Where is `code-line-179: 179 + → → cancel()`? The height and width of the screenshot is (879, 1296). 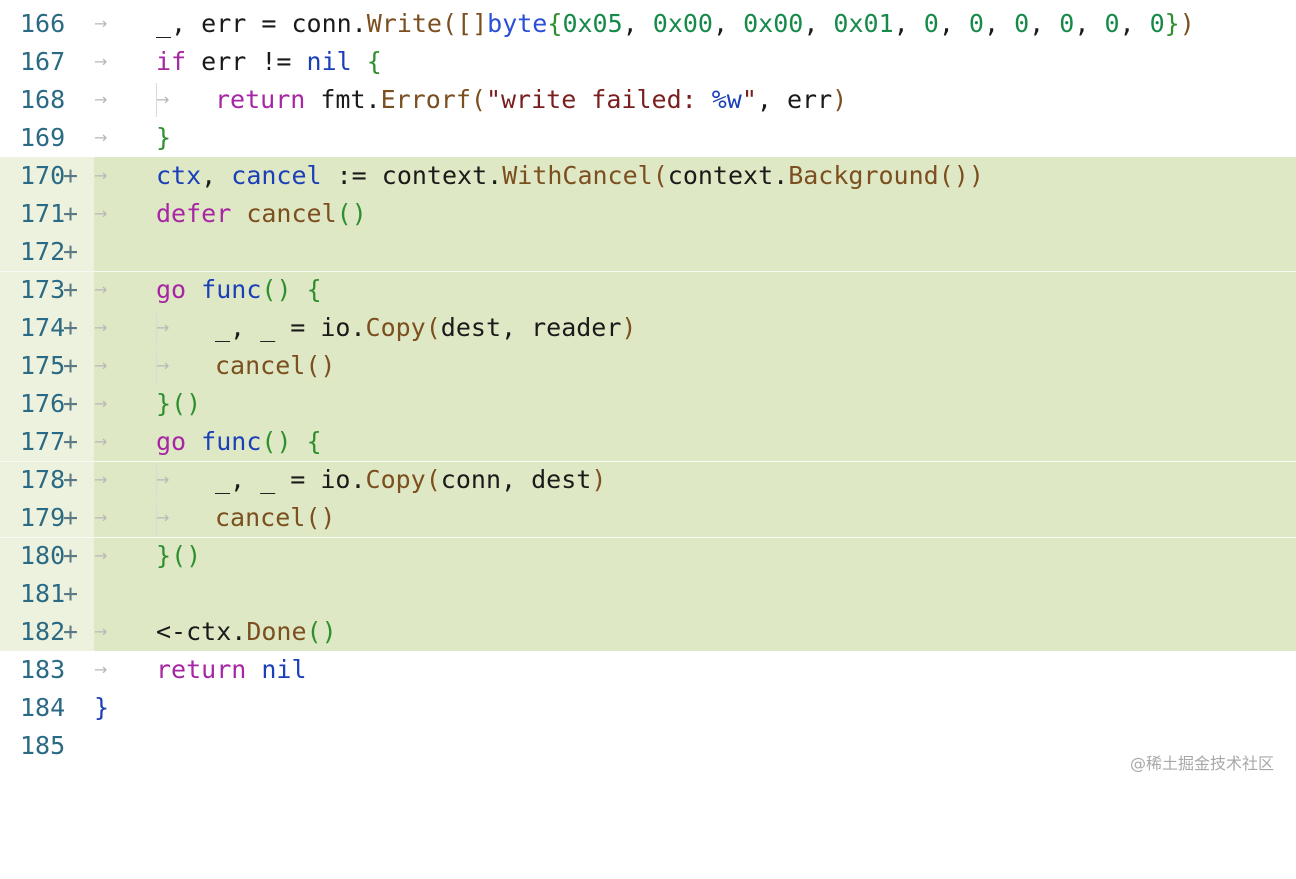
code-line-179: 179 + → → cancel() is located at coordinates (648, 518).